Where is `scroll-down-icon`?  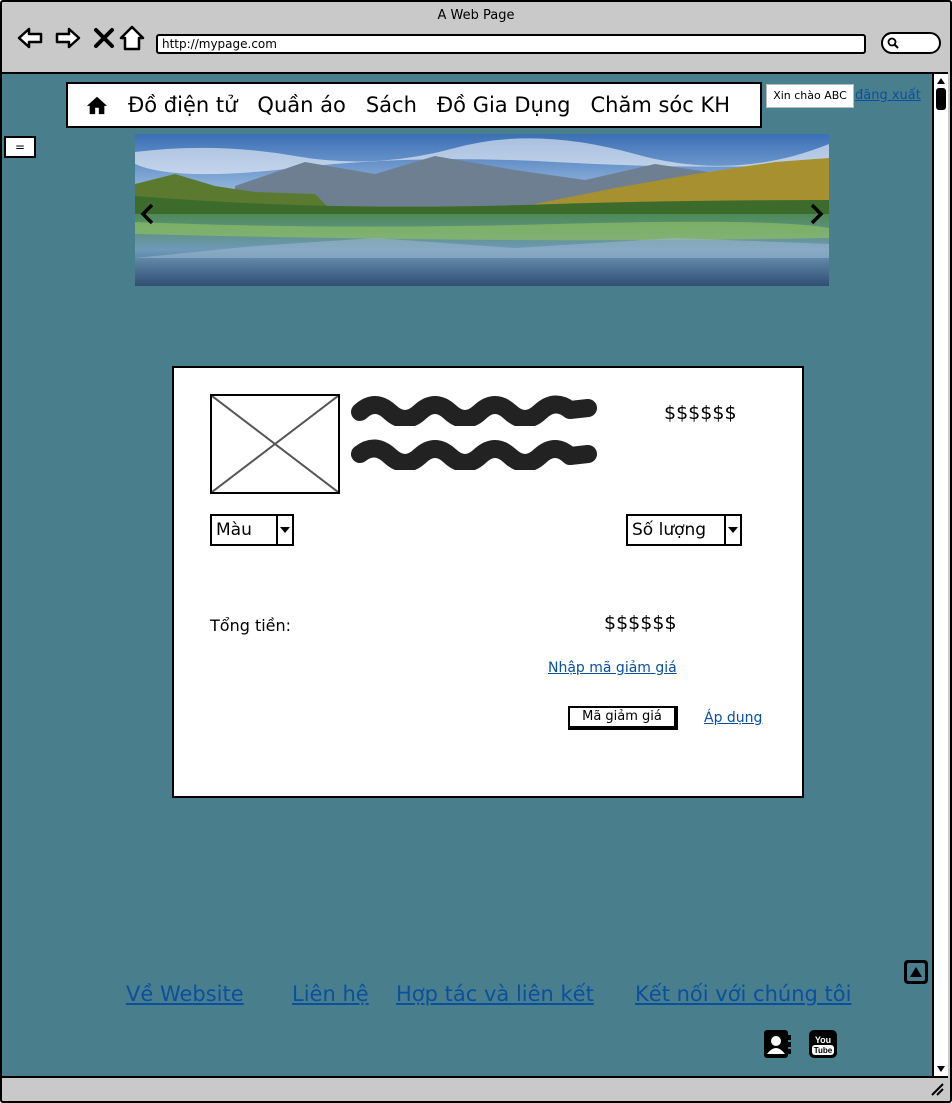
scroll-down-icon is located at coordinates (941, 1069).